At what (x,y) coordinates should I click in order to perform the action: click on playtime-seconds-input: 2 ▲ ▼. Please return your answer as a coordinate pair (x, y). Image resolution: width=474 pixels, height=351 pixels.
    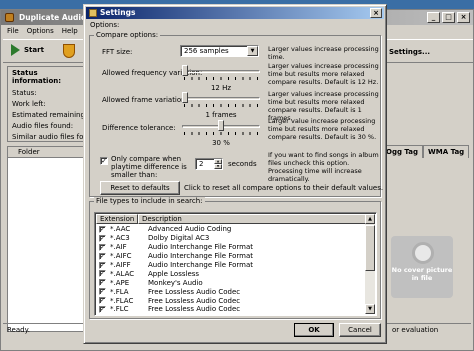
    Looking at the image, I should click on (209, 164).